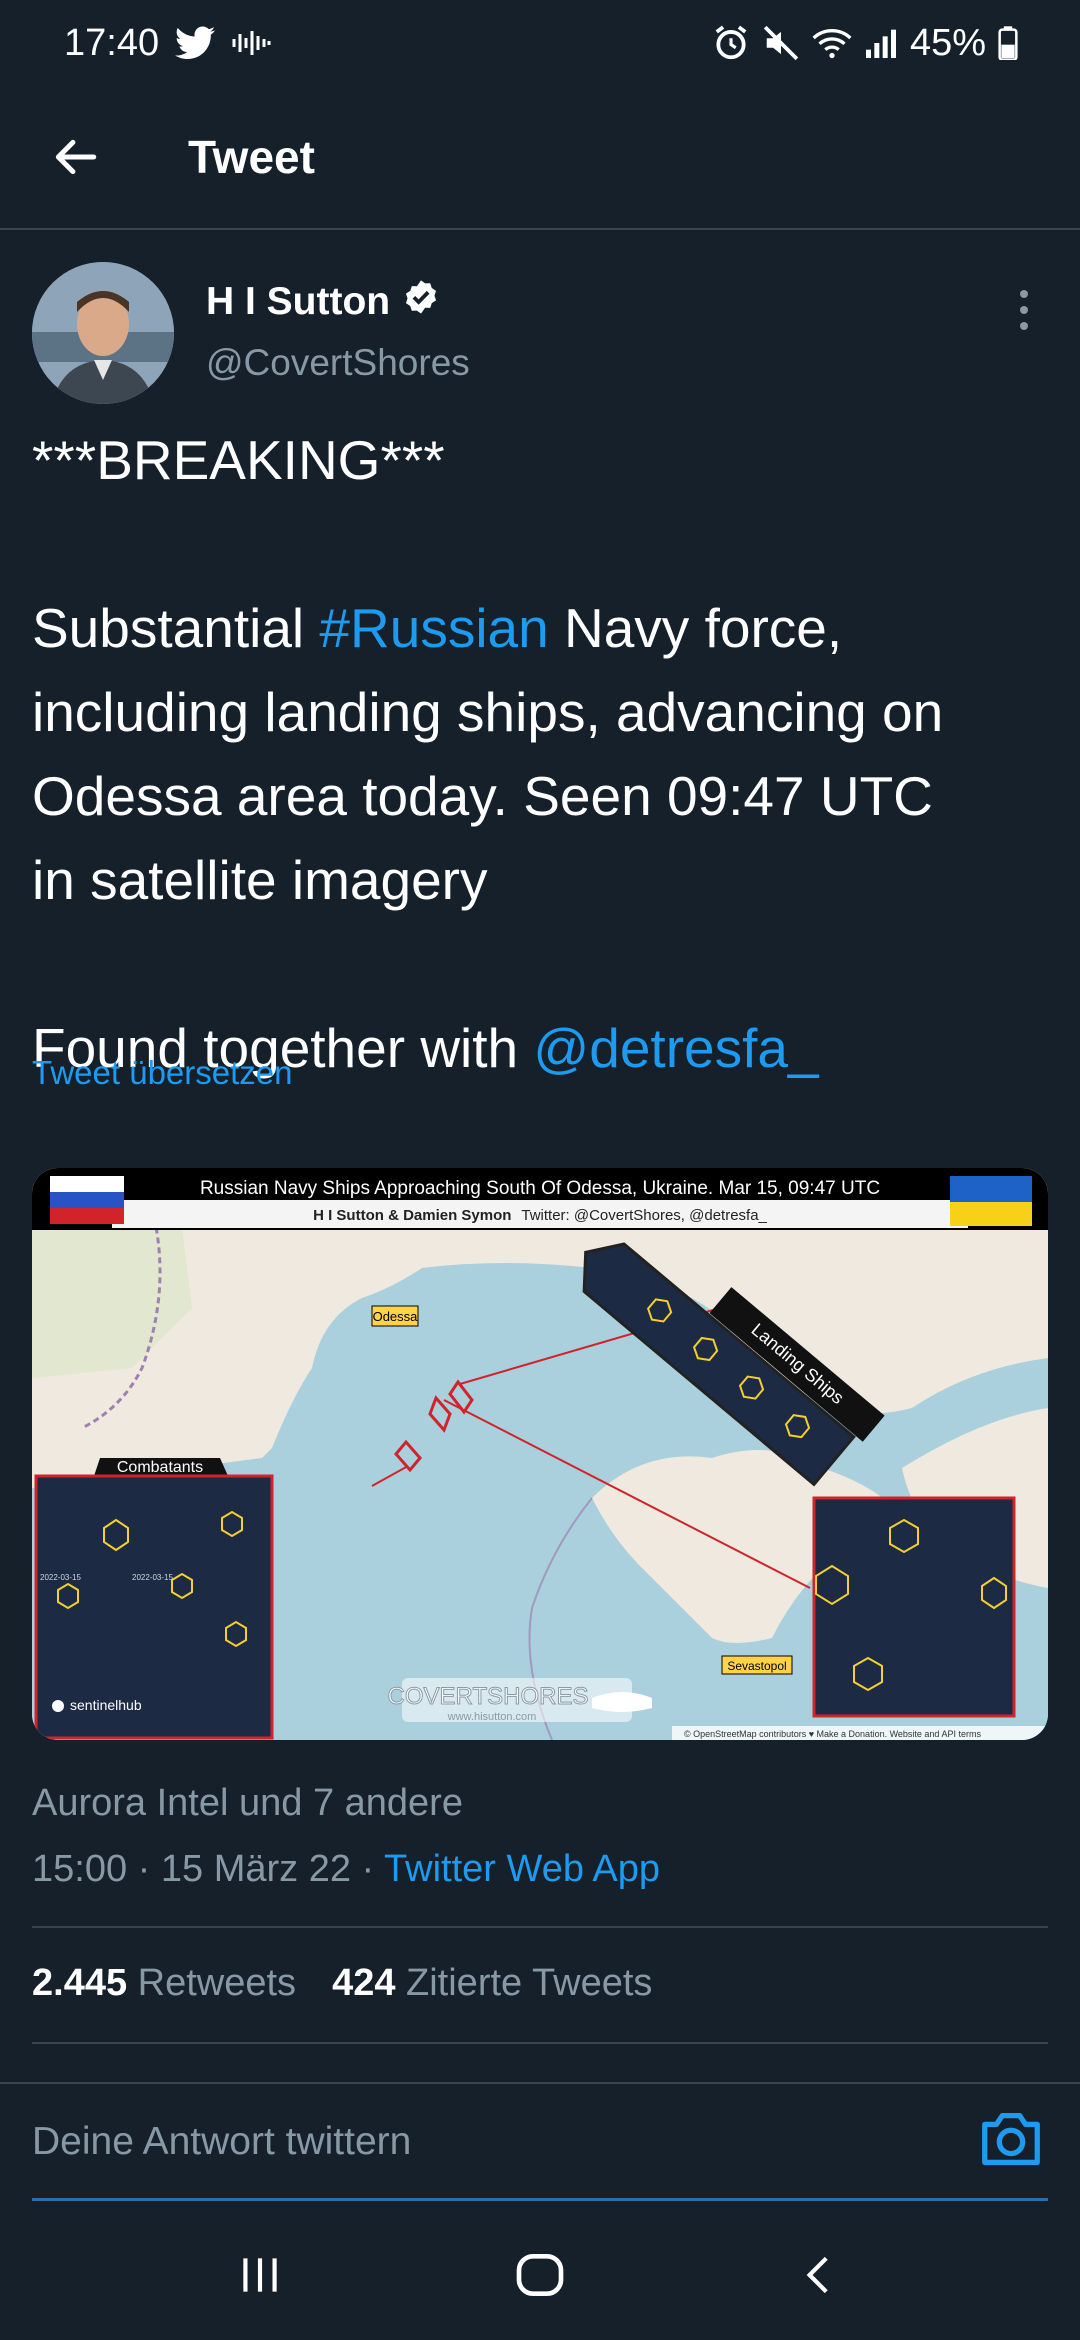  What do you see at coordinates (947, 42) in the screenshot?
I see `battery-percent: 45%` at bounding box center [947, 42].